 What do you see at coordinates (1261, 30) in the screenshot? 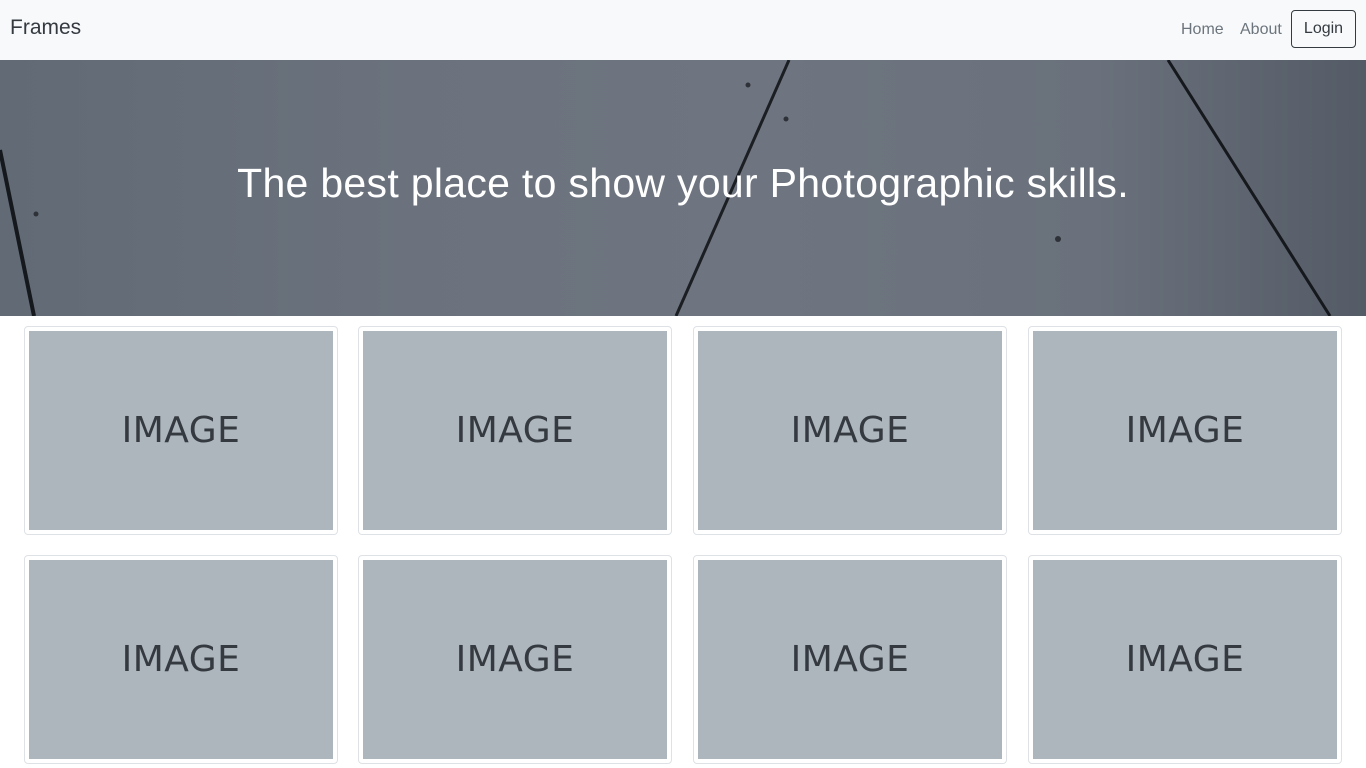
I see `nav-link-about: About` at bounding box center [1261, 30].